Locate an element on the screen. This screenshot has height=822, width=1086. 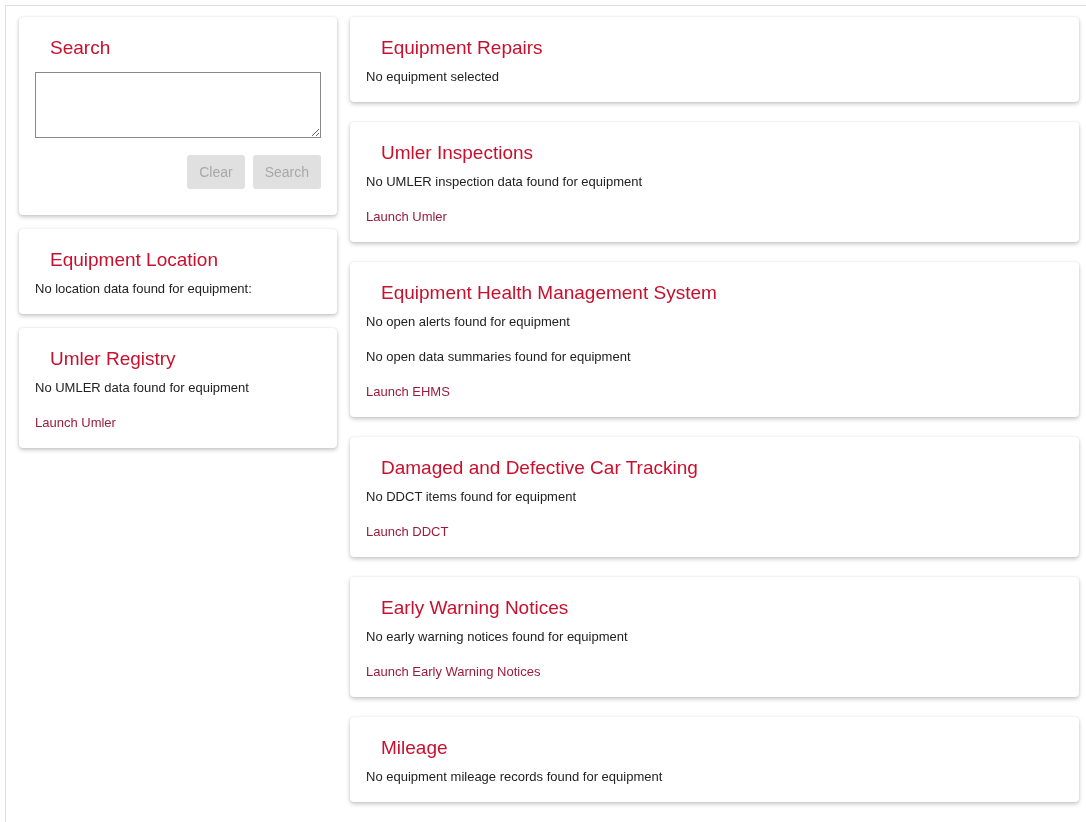
status-text: No open data summaries found for equipment is located at coordinates (499, 357).